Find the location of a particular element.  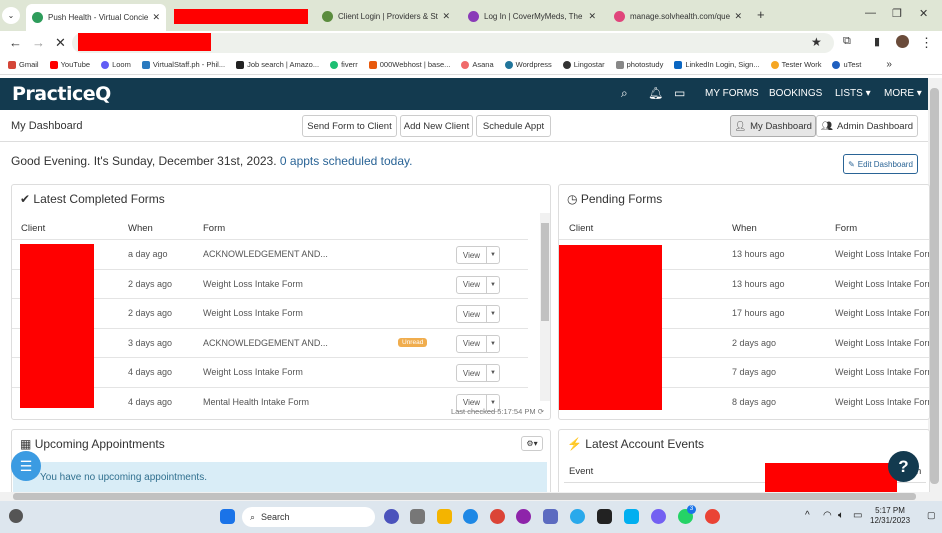

tab-solvhealth: manage.solvhealth.com/queue ✕ is located at coordinates (678, 16).